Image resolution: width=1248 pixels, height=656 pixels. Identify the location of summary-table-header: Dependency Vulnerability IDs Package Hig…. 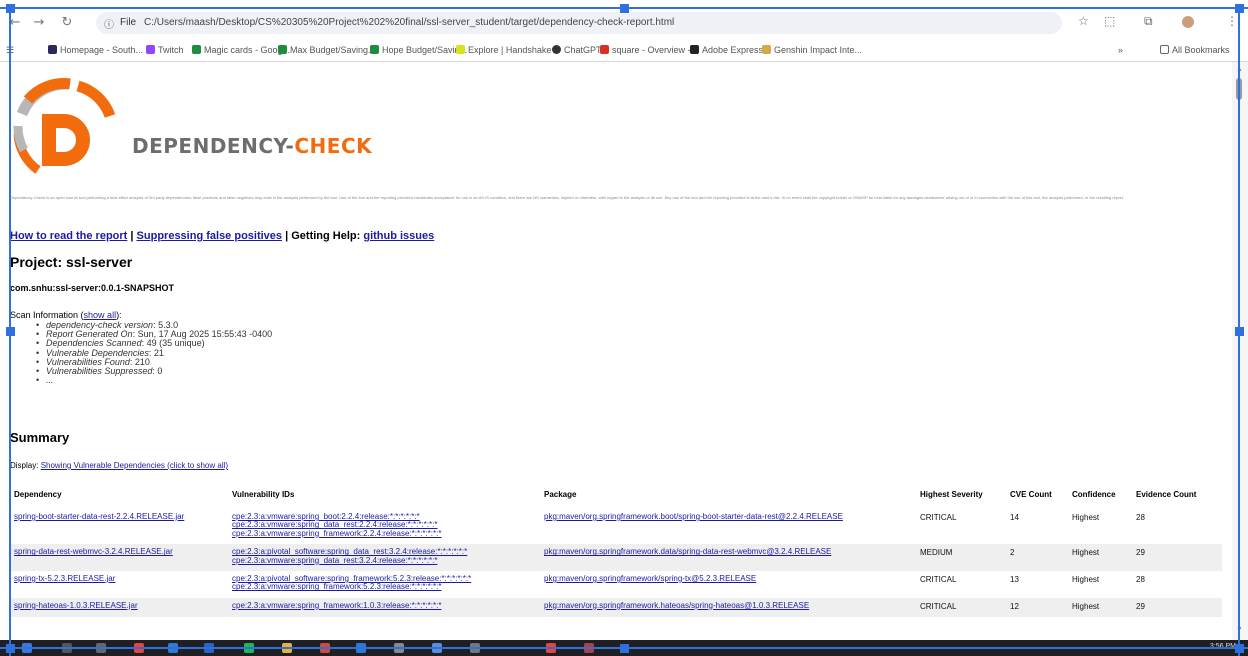
(616, 497).